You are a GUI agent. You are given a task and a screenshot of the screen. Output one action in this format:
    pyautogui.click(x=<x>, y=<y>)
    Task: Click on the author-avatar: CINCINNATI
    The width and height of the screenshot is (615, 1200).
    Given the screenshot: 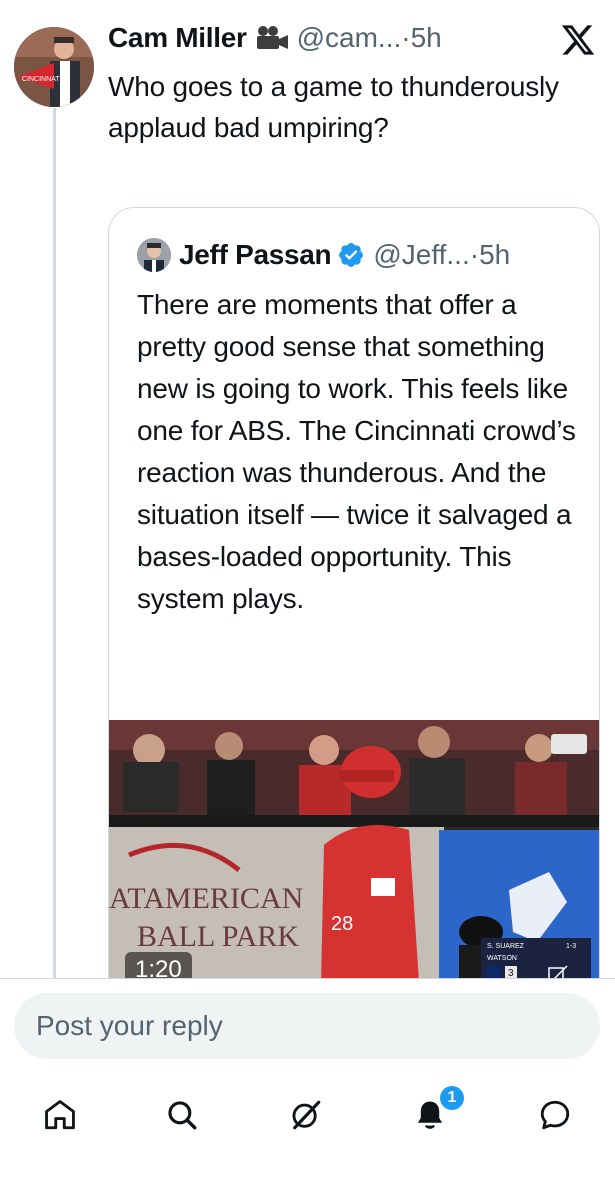 What is the action you would take?
    pyautogui.click(x=54, y=67)
    